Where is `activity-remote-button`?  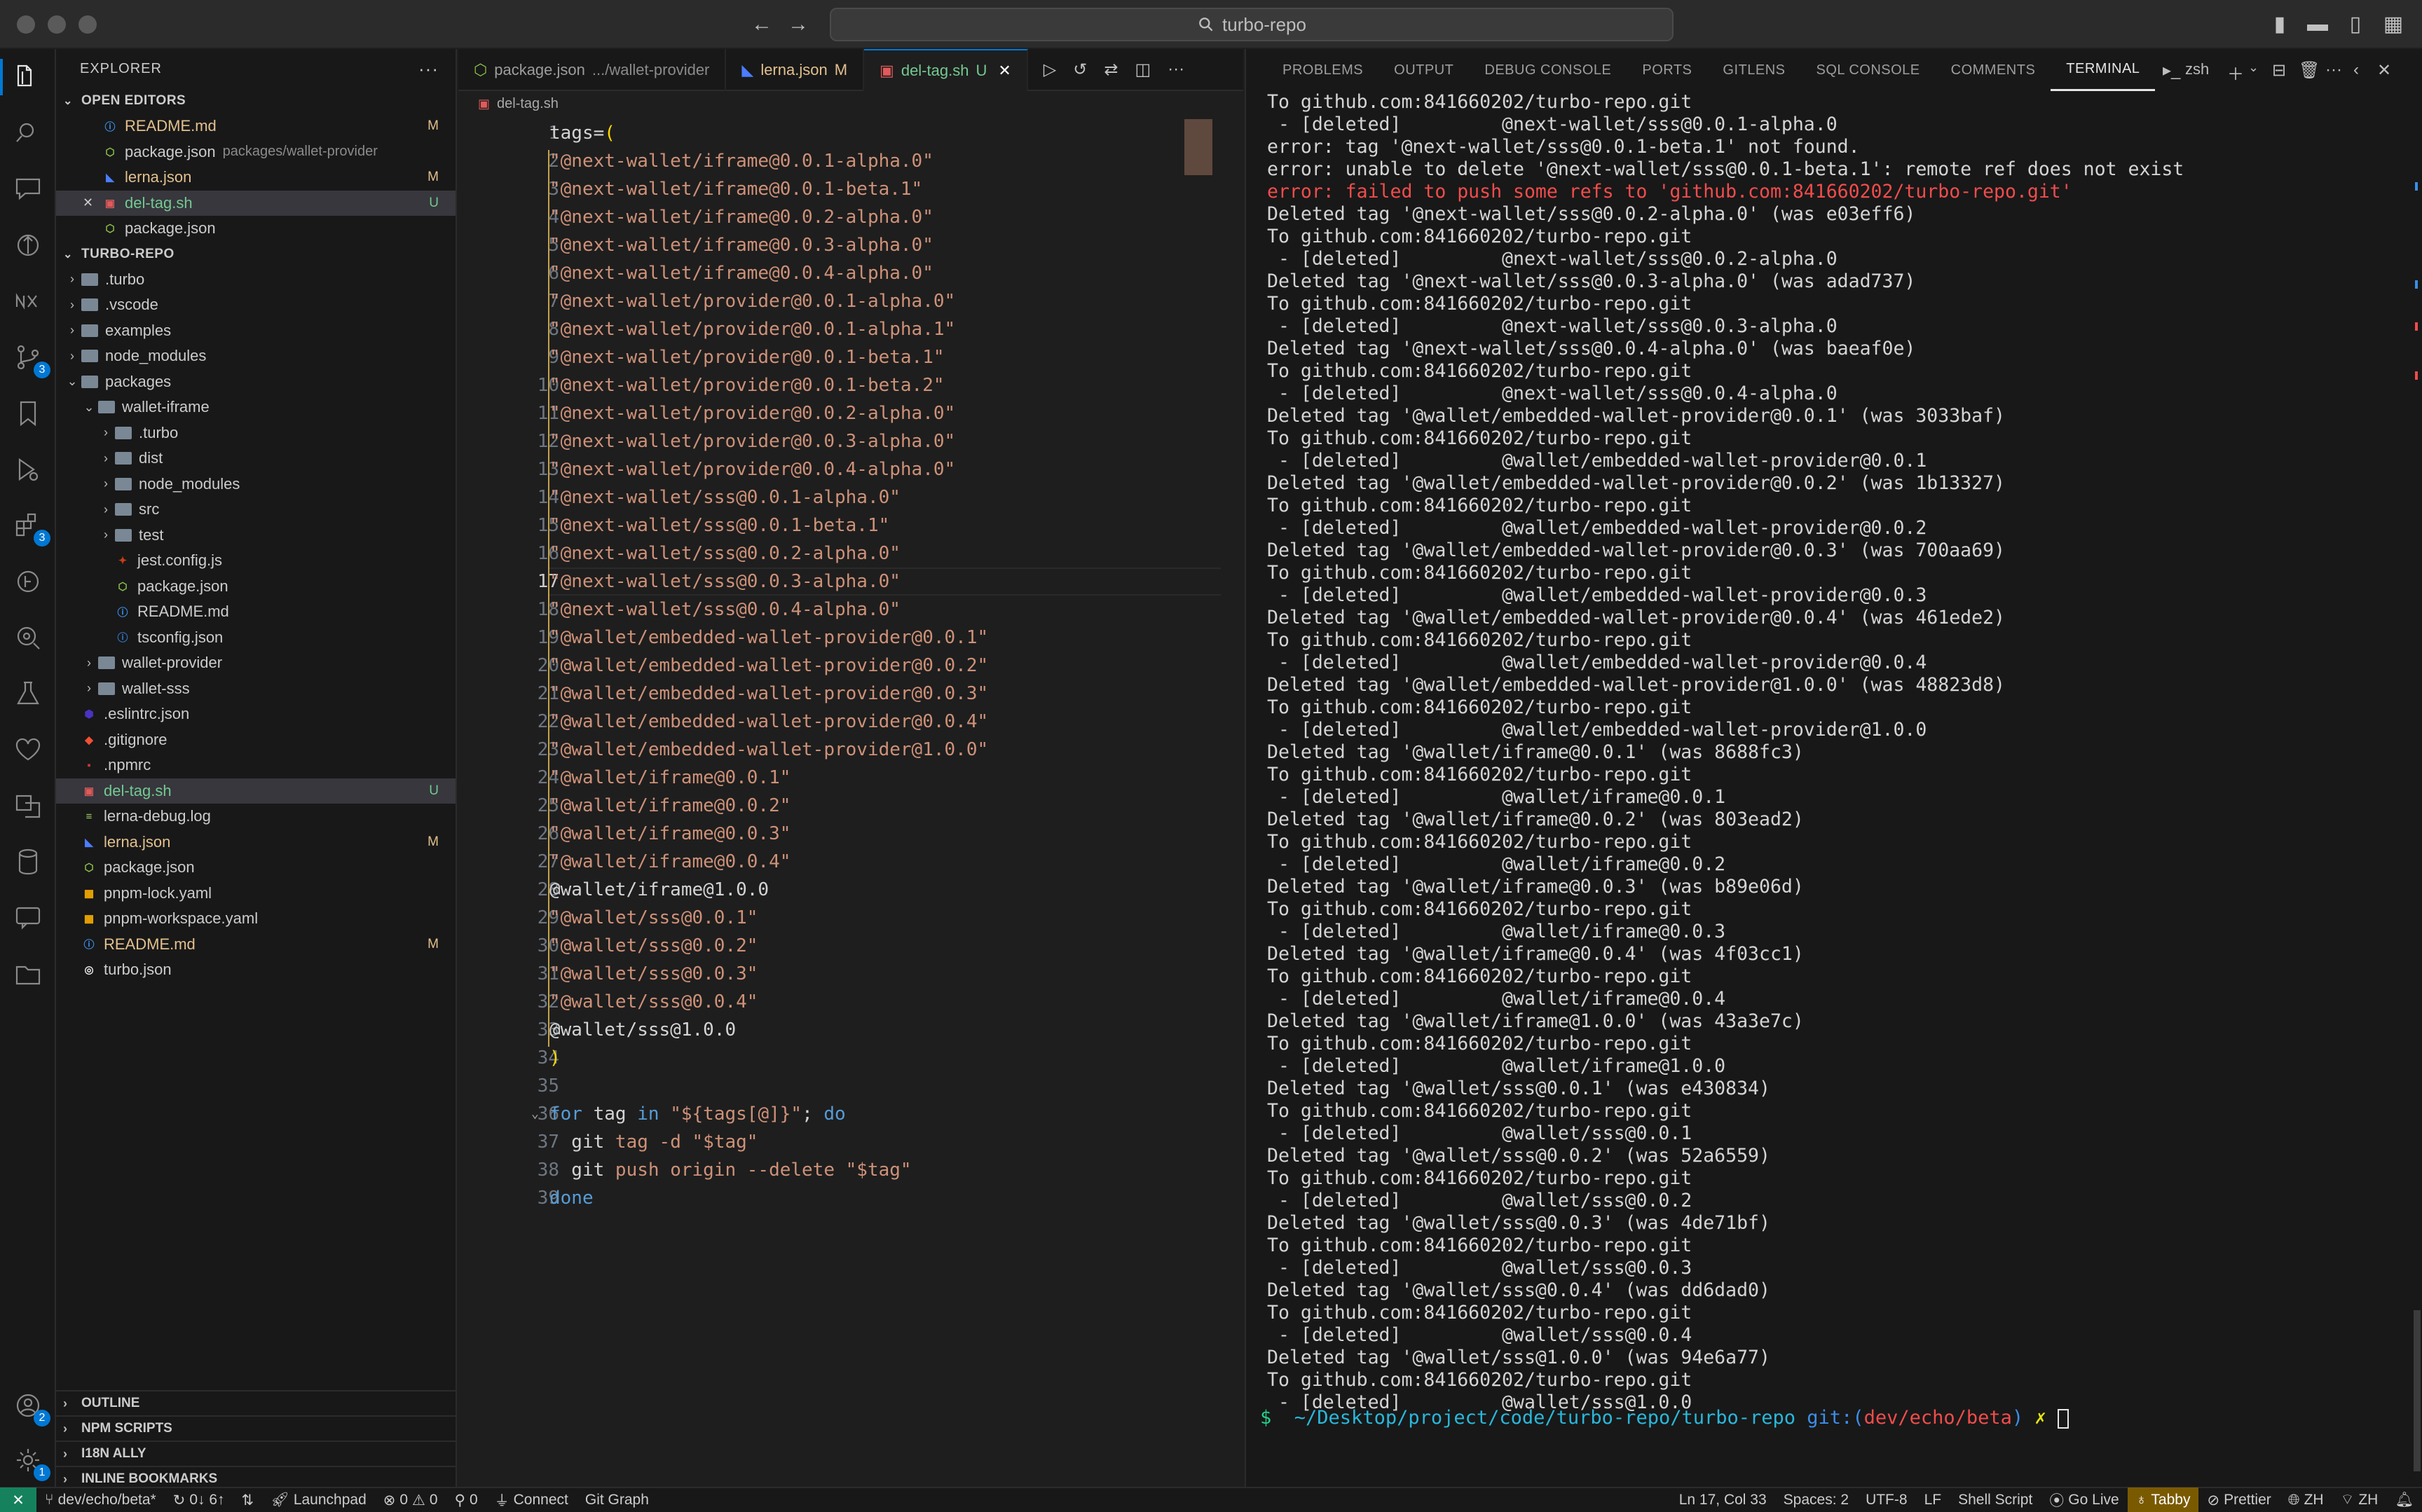
activity-remote-button is located at coordinates (28, 637).